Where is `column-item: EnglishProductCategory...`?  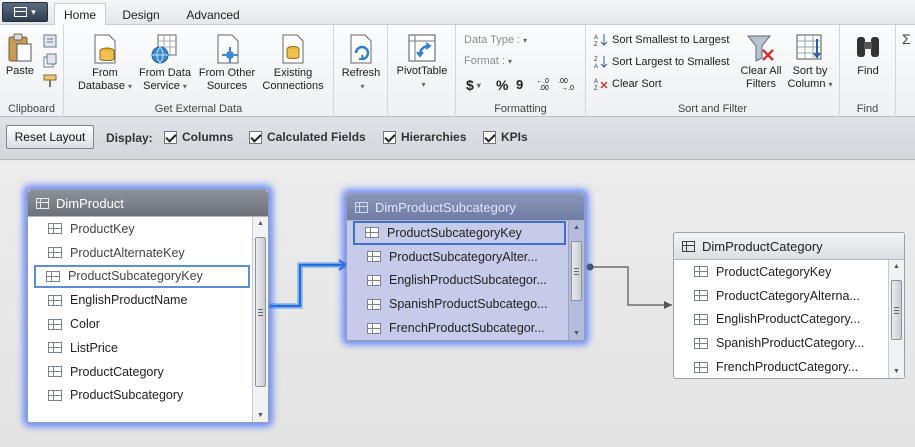
column-item: EnglishProductCategory... is located at coordinates (781, 320).